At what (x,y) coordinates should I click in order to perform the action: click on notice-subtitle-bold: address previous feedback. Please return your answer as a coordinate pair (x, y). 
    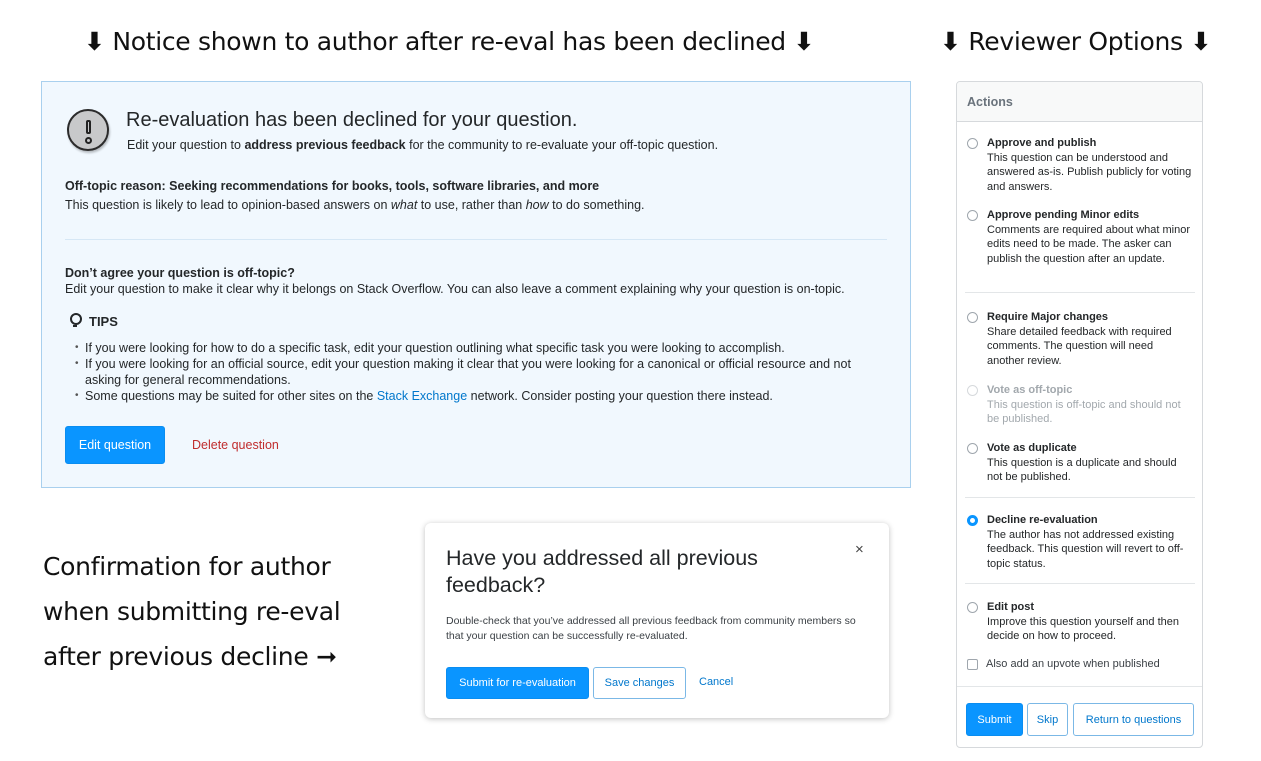
    Looking at the image, I should click on (325, 145).